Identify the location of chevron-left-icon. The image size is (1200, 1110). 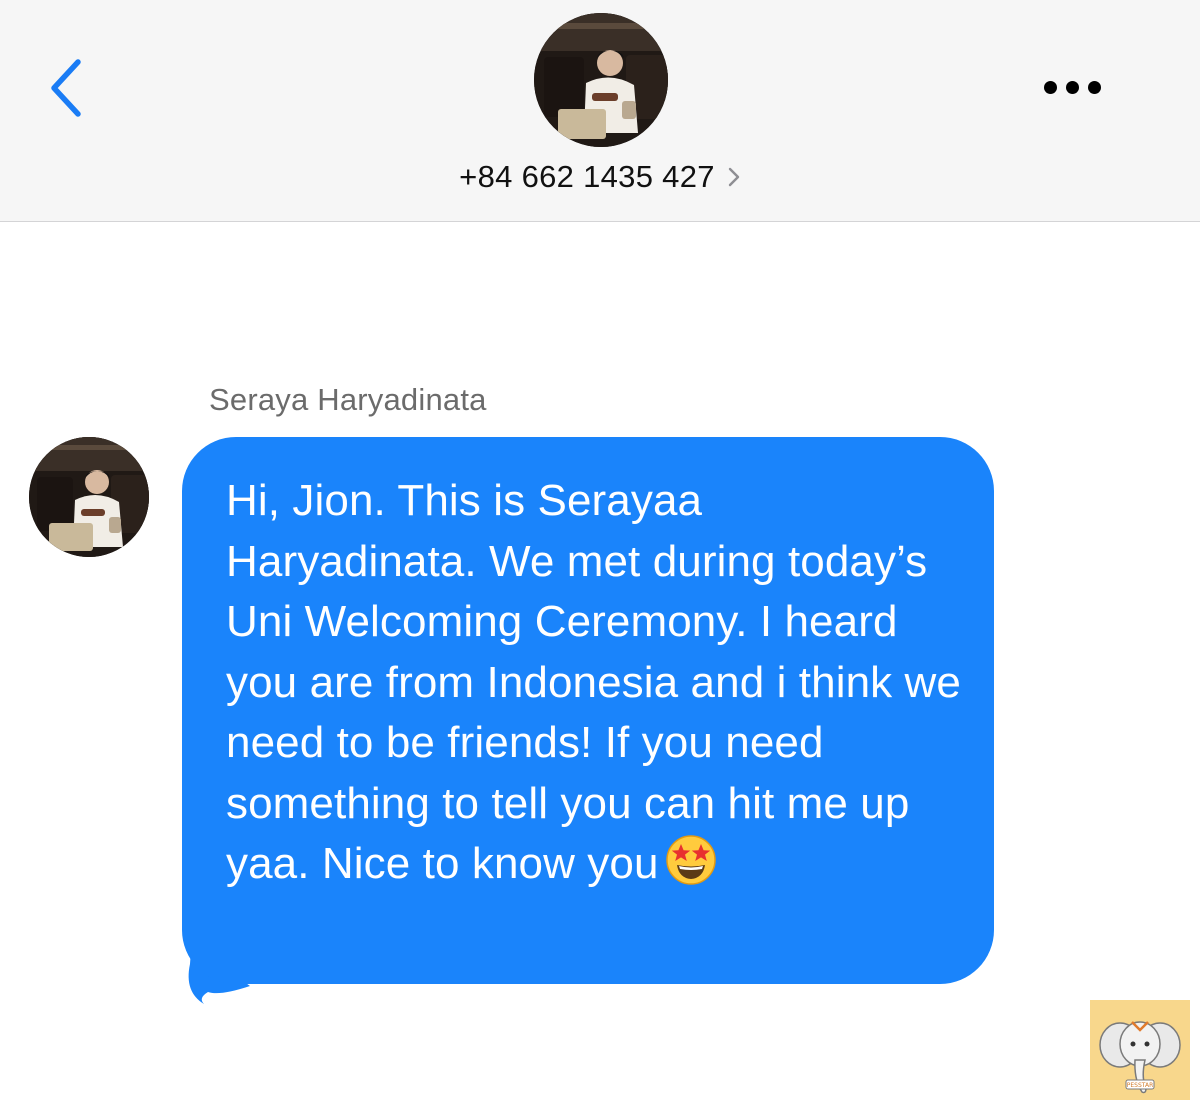
(66, 88).